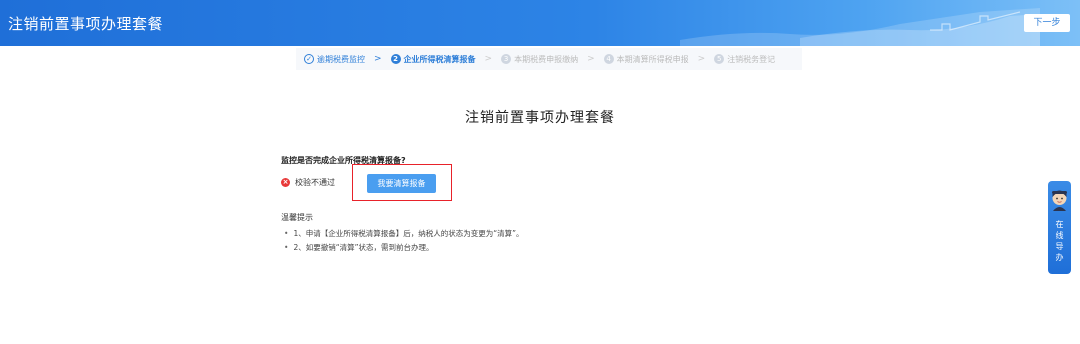 This screenshot has width=1080, height=344. Describe the element at coordinates (401, 183) in the screenshot. I see `liquidation-report-button: 我要清算报备` at that location.